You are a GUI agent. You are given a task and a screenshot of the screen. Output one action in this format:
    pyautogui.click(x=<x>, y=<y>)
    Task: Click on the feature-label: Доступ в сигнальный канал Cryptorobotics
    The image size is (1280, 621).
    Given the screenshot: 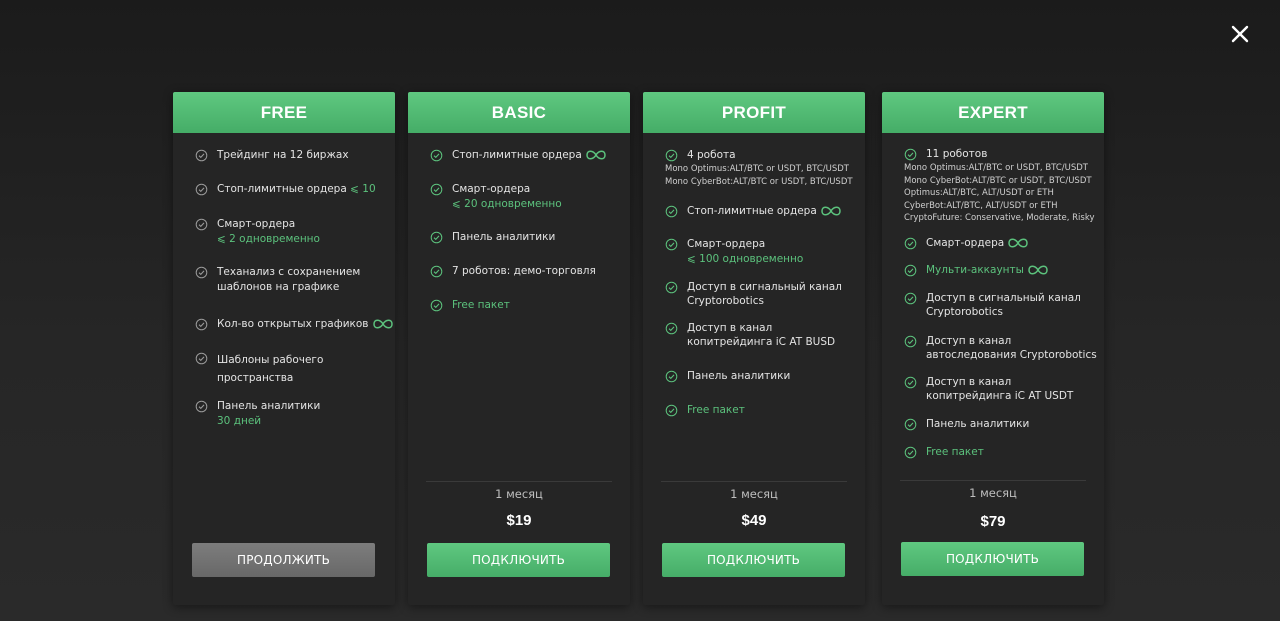 What is the action you would take?
    pyautogui.click(x=1003, y=305)
    